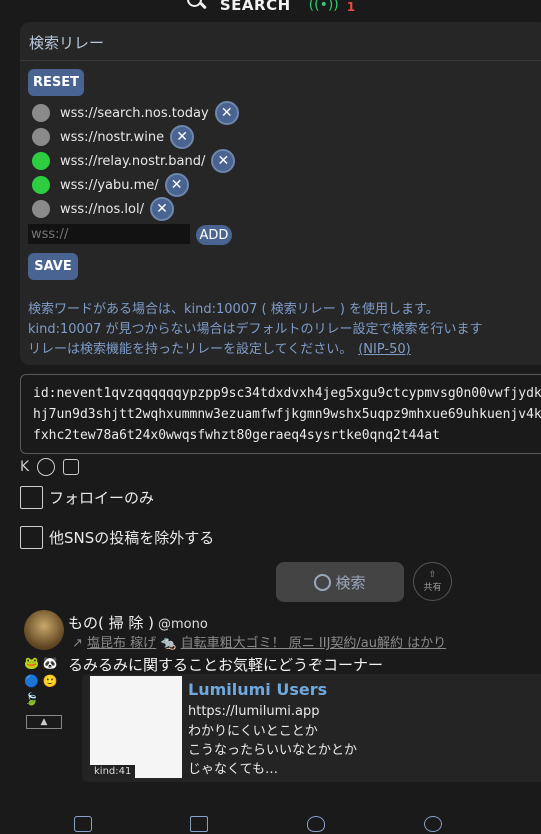  I want to click on emoji-icon: 🔵 🙂, so click(44, 681).